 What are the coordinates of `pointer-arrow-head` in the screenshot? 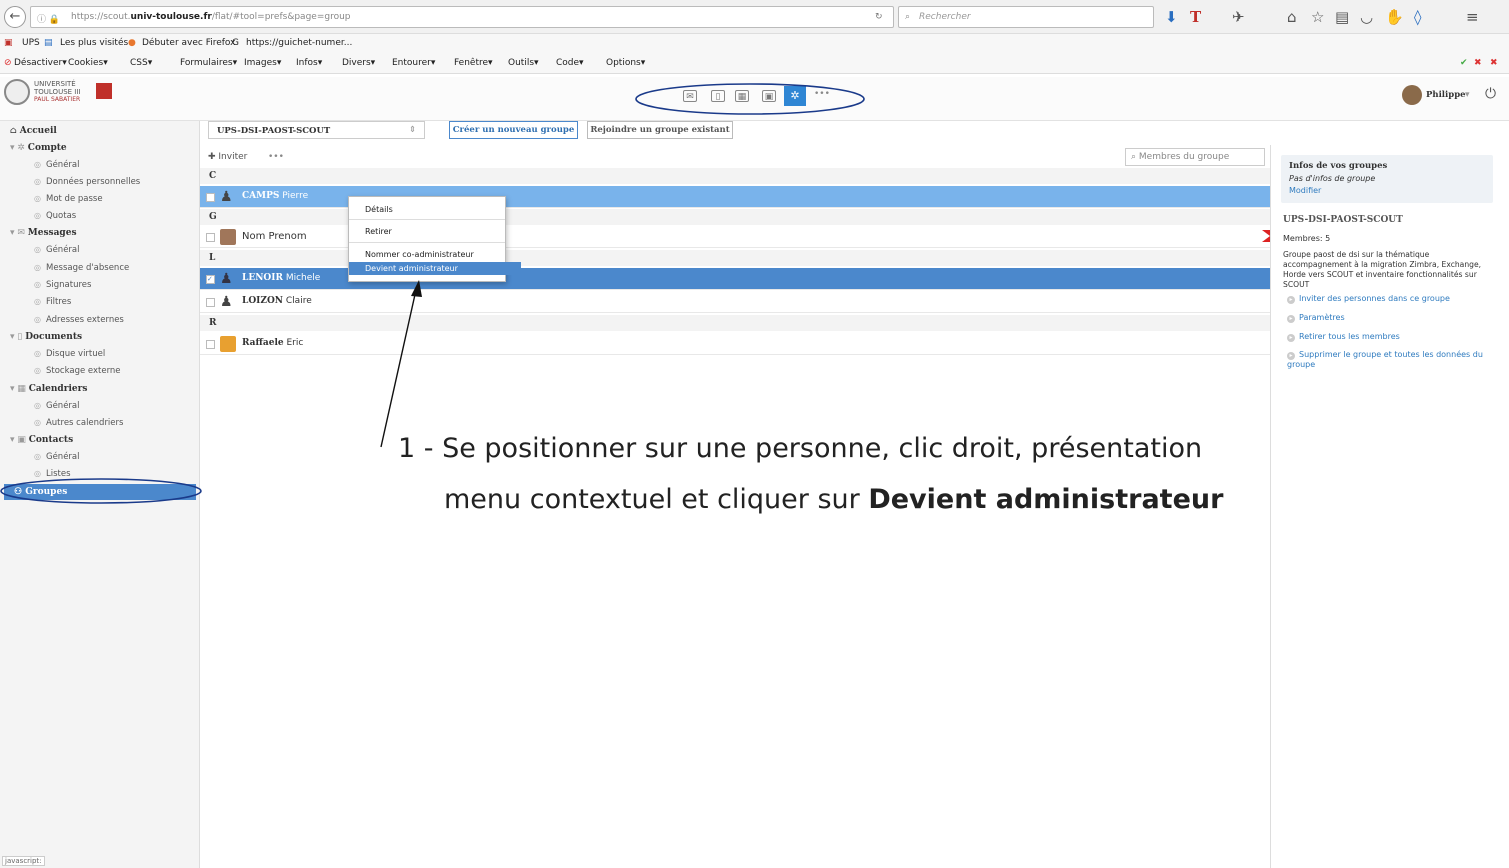 It's located at (416, 288).